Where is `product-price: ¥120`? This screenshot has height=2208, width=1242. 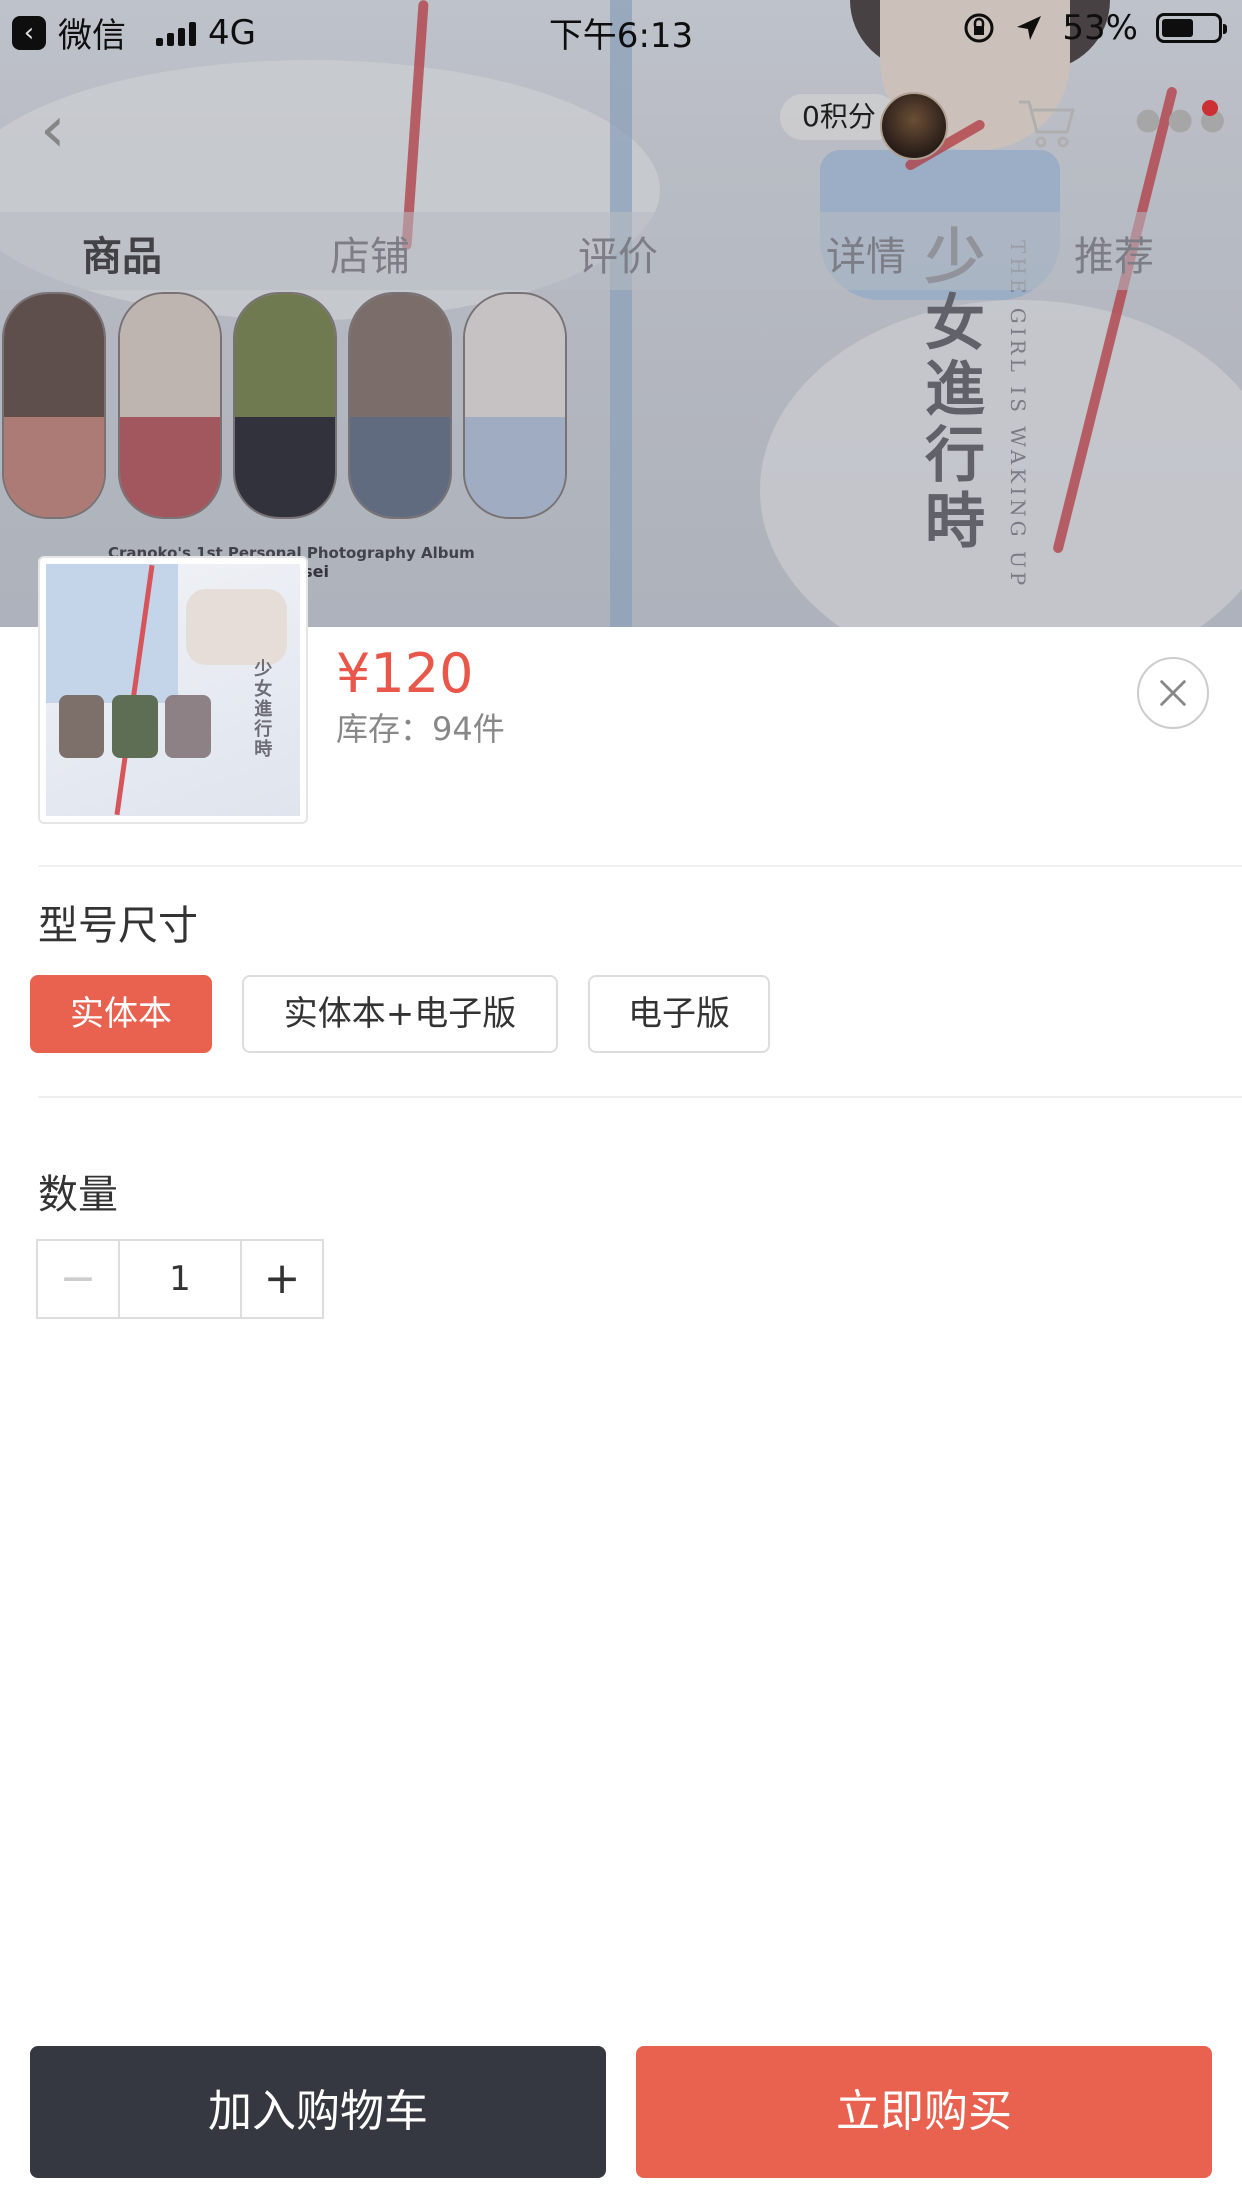
product-price: ¥120 is located at coordinates (405, 673).